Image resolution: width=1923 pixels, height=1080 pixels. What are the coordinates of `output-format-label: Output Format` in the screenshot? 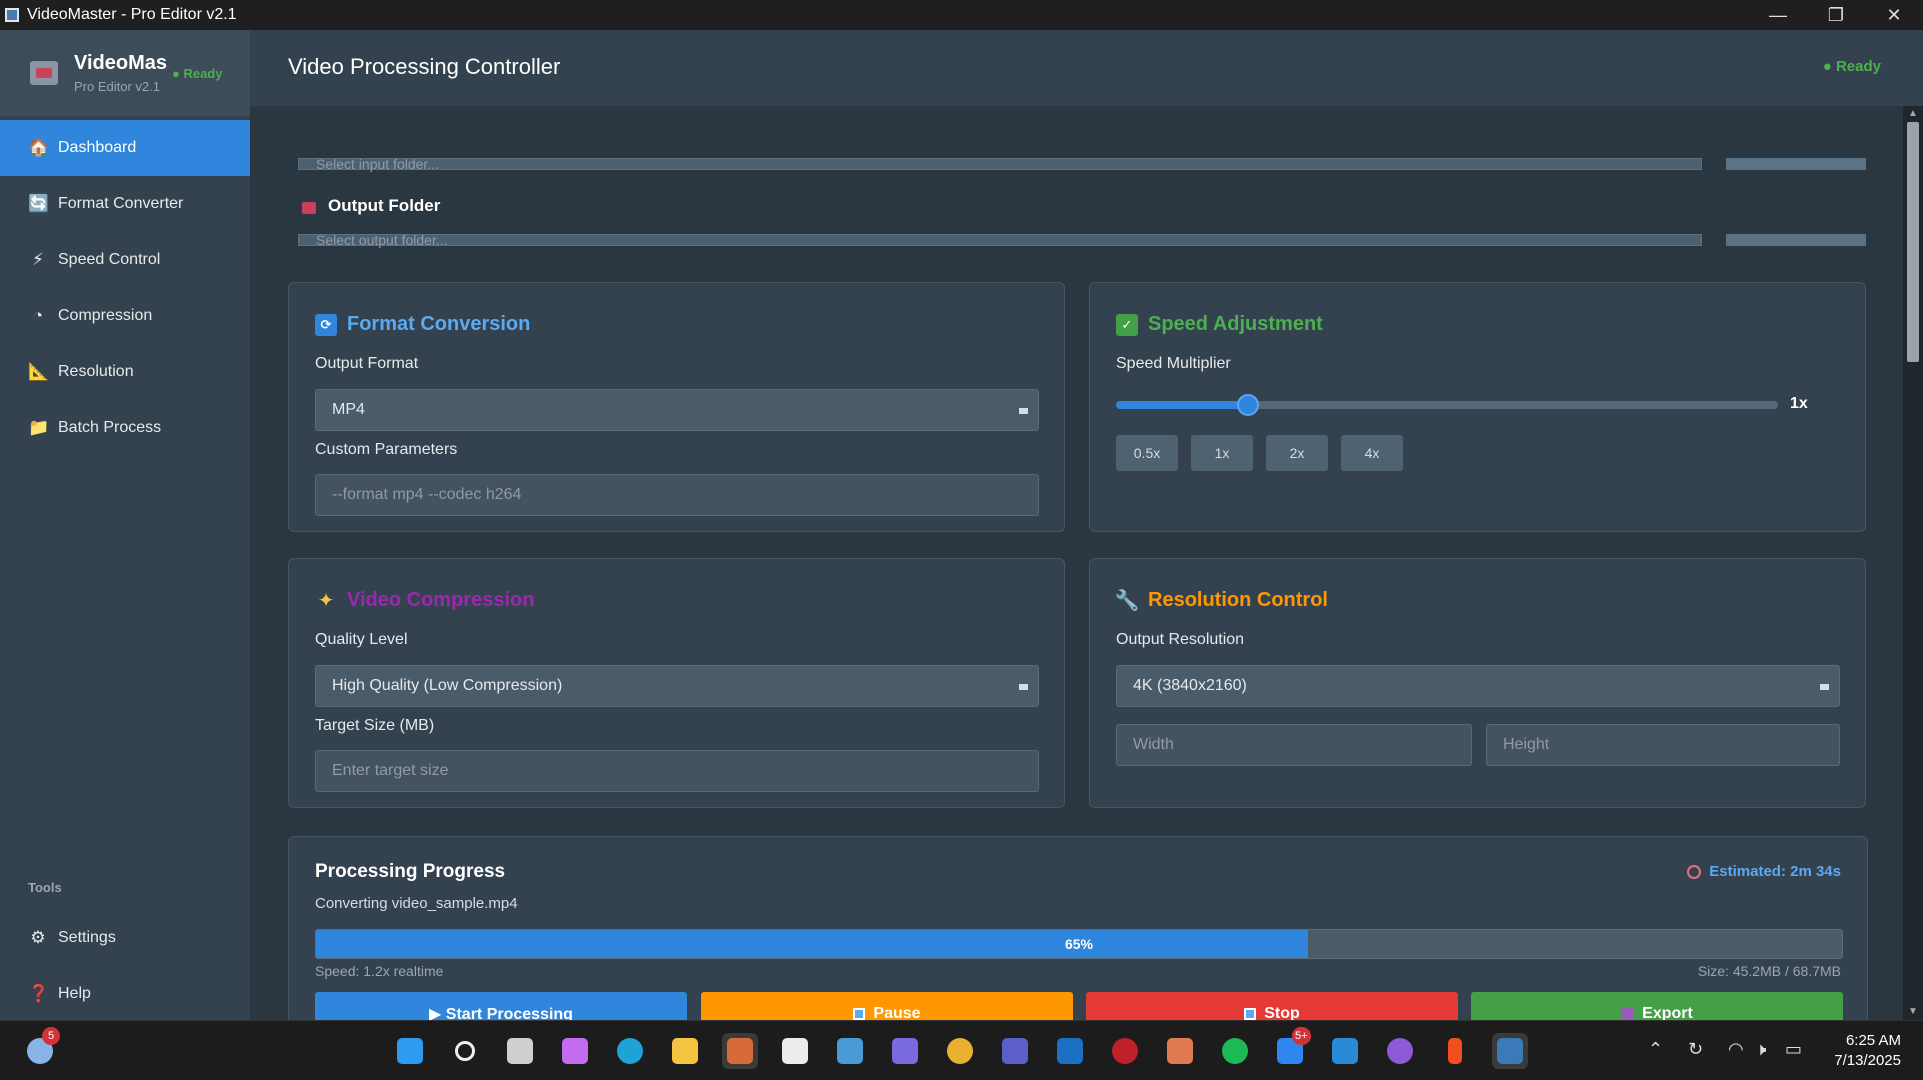 It's located at (367, 363).